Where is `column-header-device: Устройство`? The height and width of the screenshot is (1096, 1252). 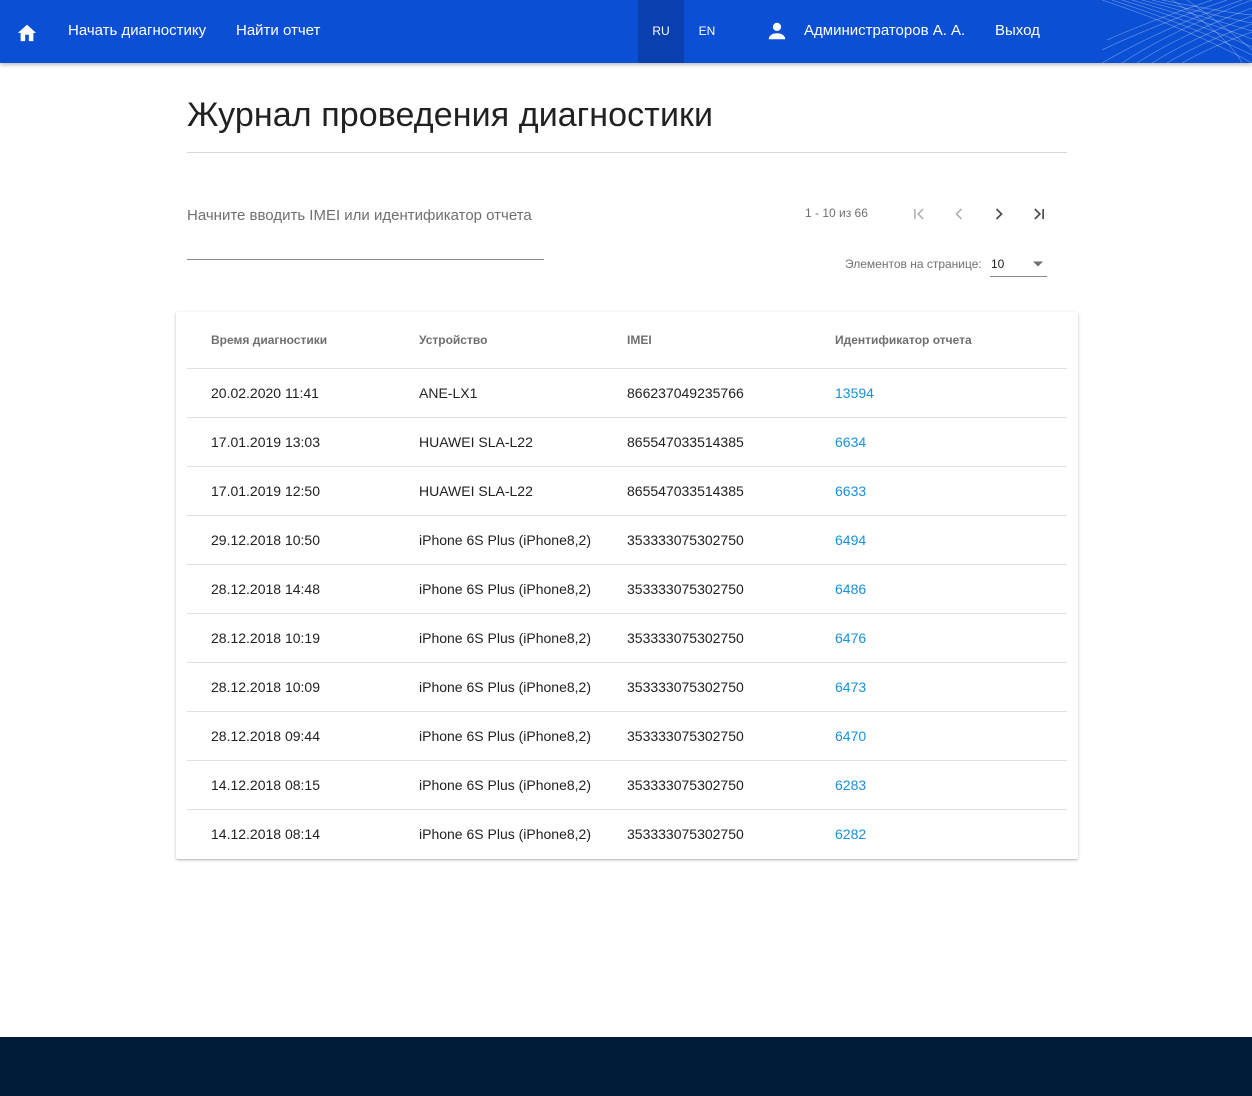
column-header-device: Устройство is located at coordinates (499, 340).